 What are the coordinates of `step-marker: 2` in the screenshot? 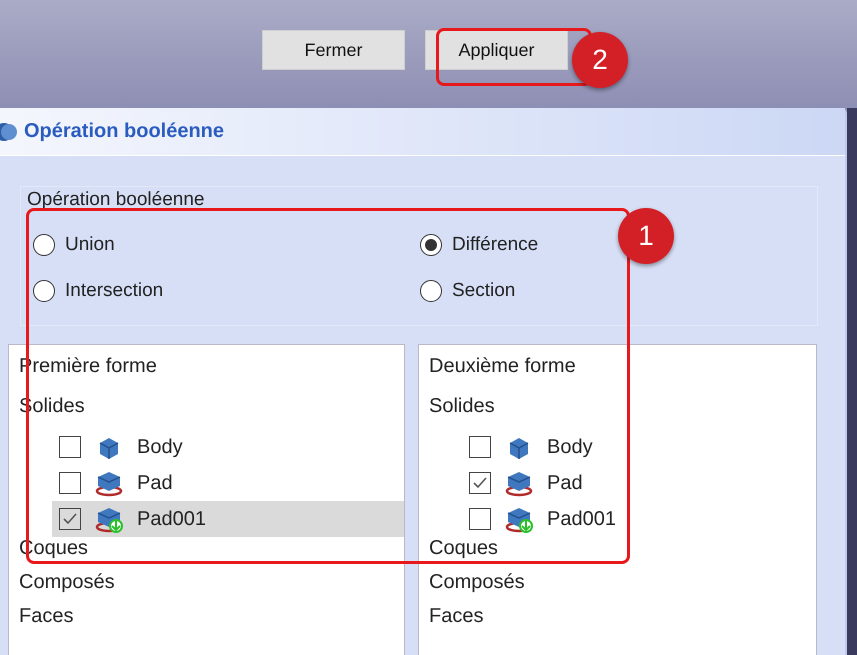 It's located at (600, 60).